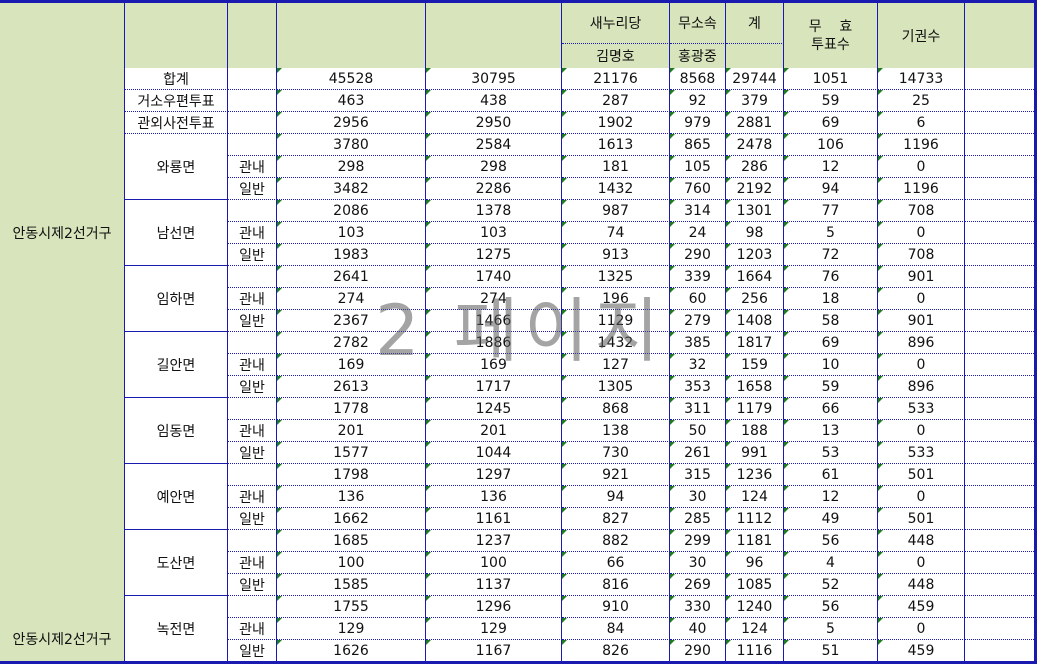  Describe the element at coordinates (921, 321) in the screenshot. I see `vote-cell: 901` at that location.